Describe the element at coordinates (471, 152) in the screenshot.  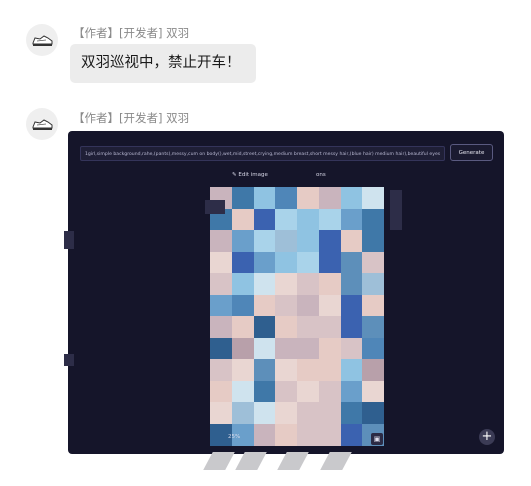
I see `generate-button: Generate` at that location.